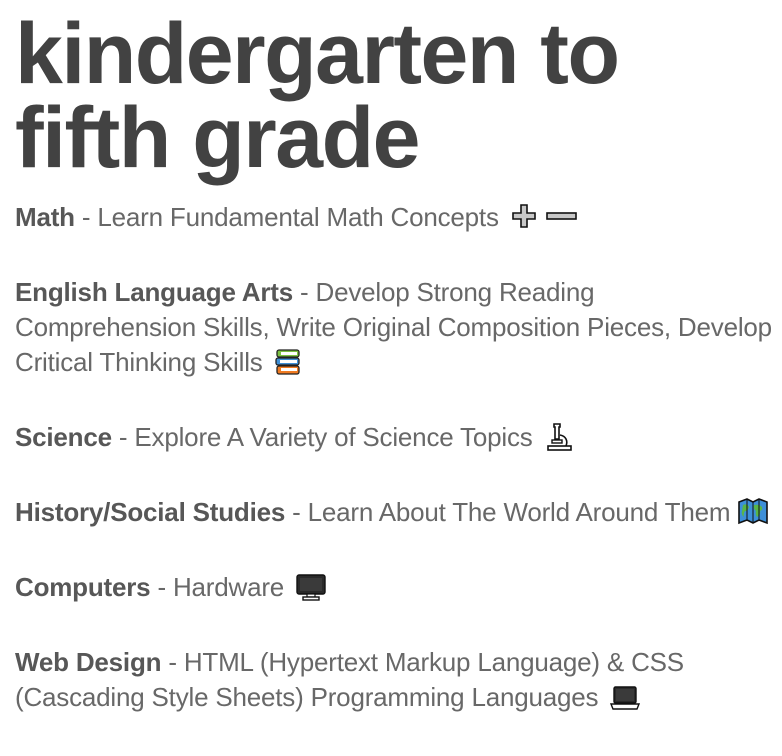 This screenshot has height=756, width=782. I want to click on subject-description: Hardware, so click(228, 587).